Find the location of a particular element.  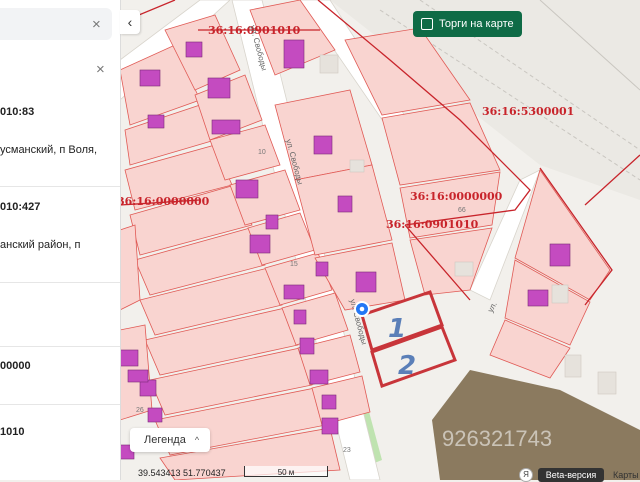

location-marker-icon is located at coordinates (362, 309).